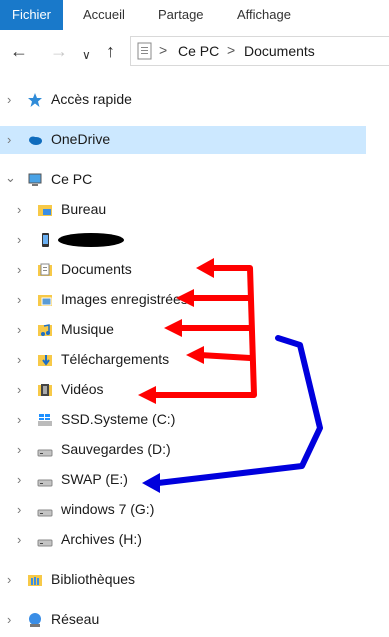 This screenshot has height=637, width=389. I want to click on tree-item-drive-e: › SWAP (E:), so click(194, 480).